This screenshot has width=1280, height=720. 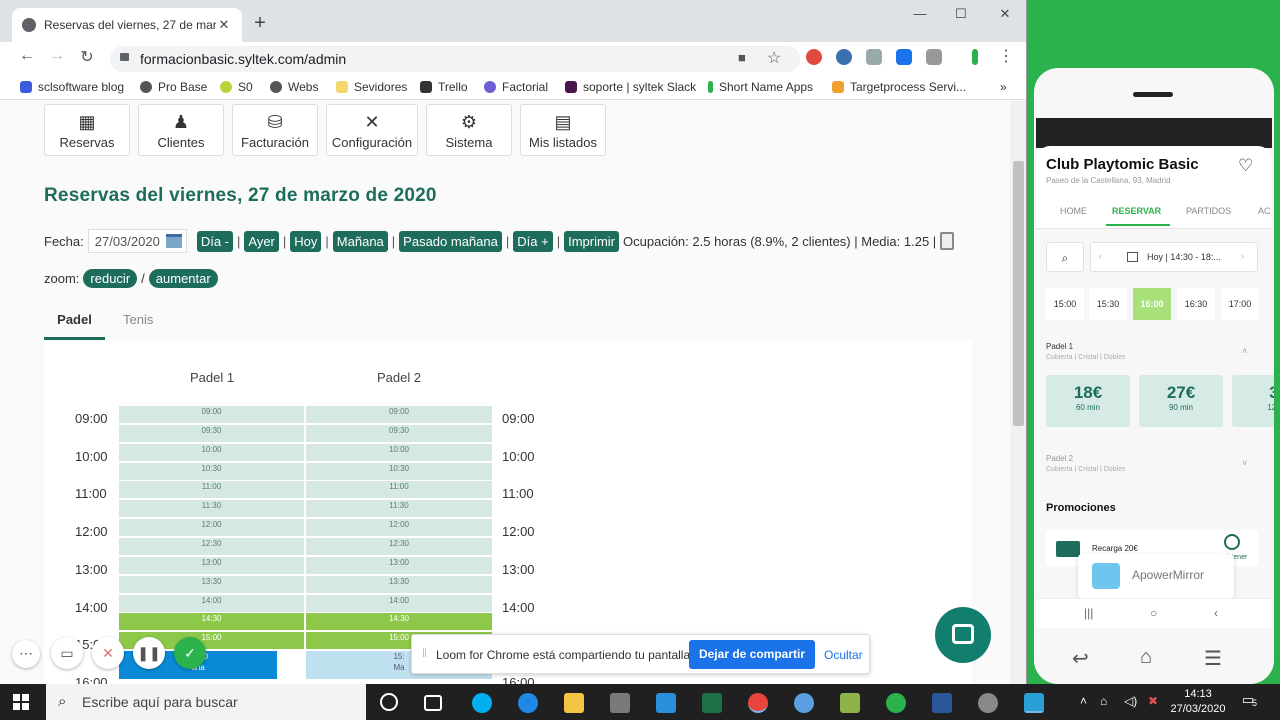 I want to click on zoom-reducir-button: reducir, so click(x=110, y=278).